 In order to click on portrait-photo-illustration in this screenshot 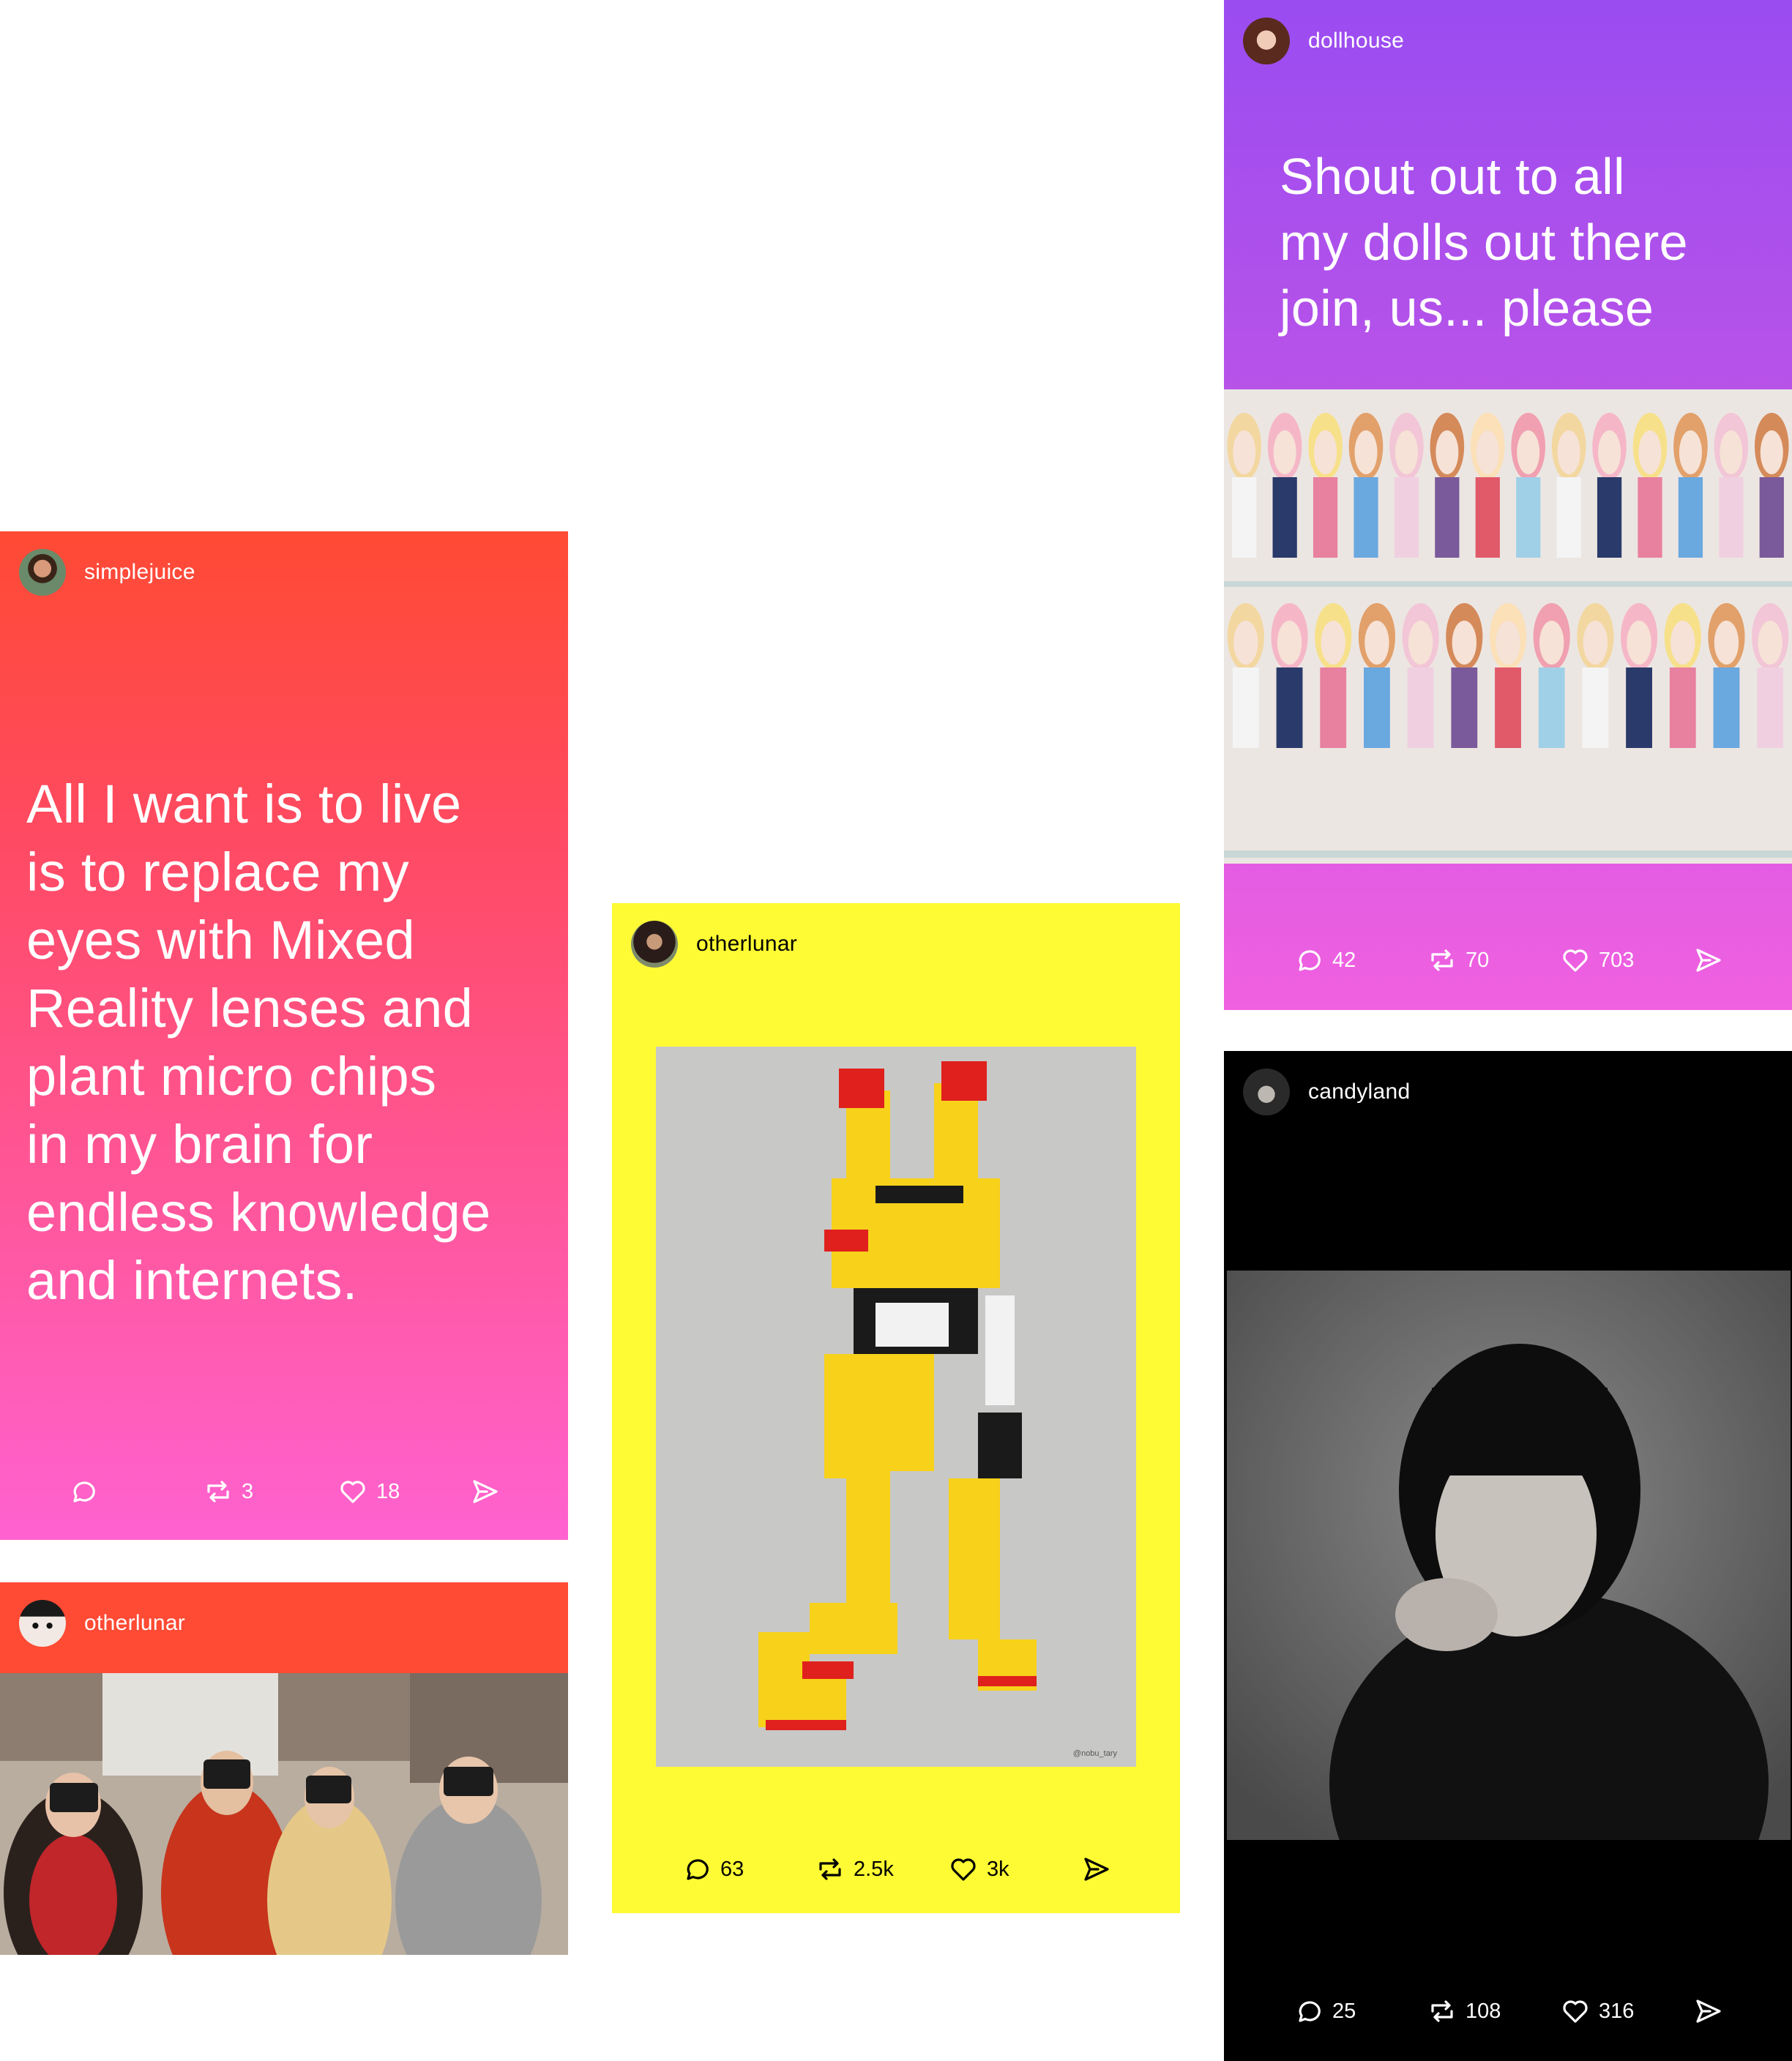, I will do `click(1509, 1555)`.